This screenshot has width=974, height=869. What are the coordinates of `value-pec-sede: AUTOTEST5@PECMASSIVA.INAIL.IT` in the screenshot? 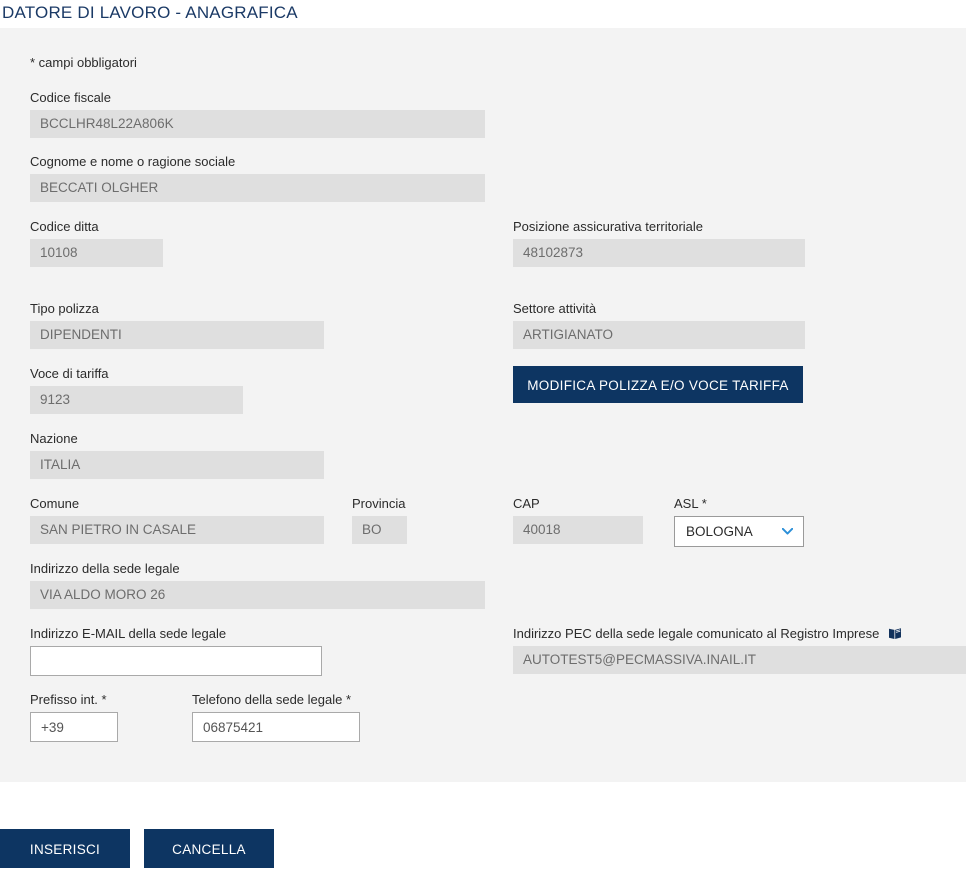 It's located at (739, 660).